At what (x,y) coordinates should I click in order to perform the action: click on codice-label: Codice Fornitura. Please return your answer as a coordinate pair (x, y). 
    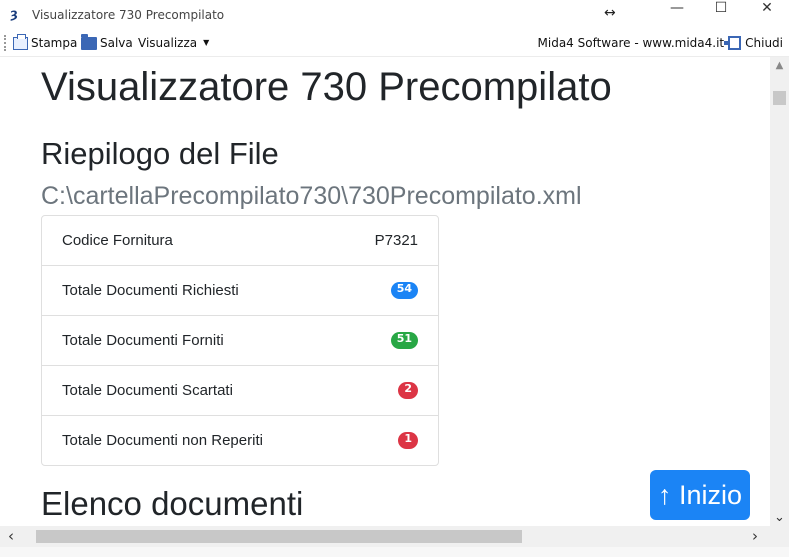
    Looking at the image, I should click on (117, 240).